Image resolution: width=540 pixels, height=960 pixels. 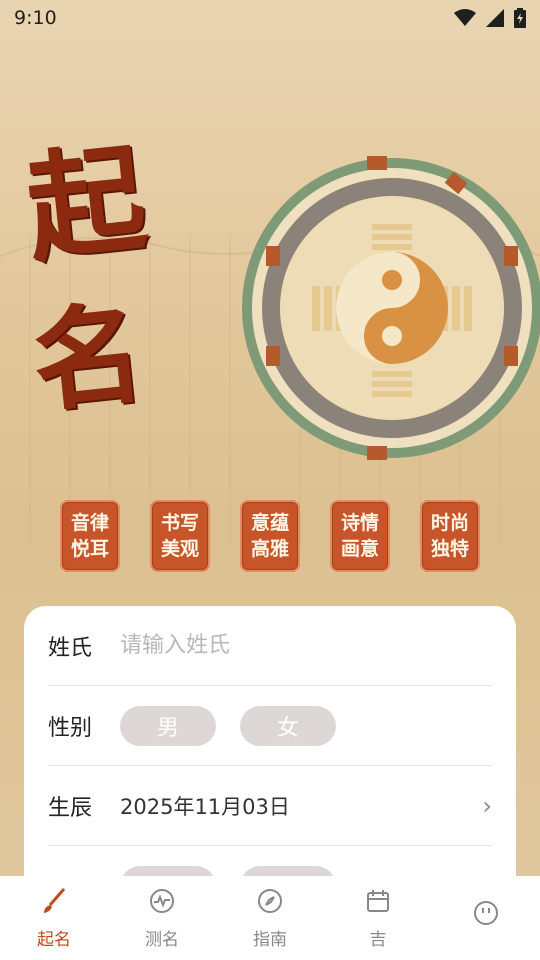 I want to click on surname-row: 姓氏, so click(x=270, y=646).